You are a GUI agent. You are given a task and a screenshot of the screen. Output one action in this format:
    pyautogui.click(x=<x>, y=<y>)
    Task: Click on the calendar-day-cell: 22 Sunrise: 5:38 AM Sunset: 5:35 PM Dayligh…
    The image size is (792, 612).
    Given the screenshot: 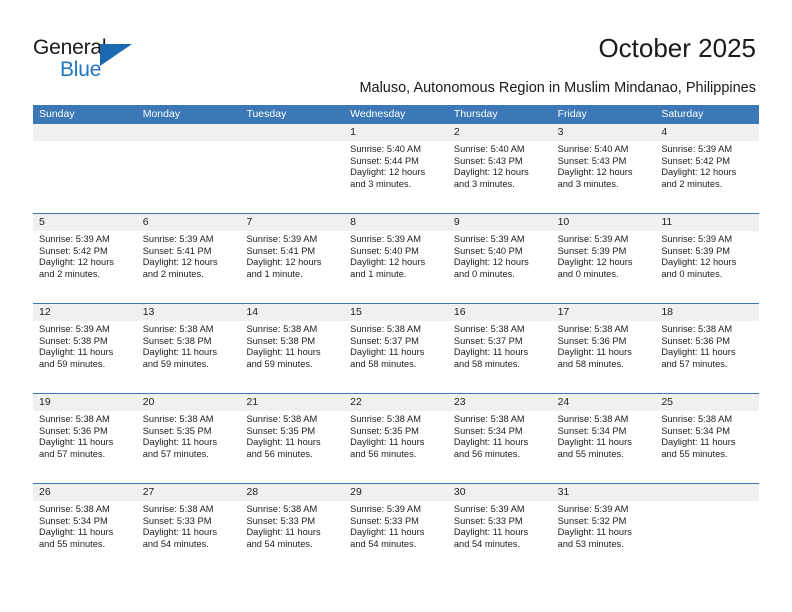 What is the action you would take?
    pyautogui.click(x=396, y=438)
    